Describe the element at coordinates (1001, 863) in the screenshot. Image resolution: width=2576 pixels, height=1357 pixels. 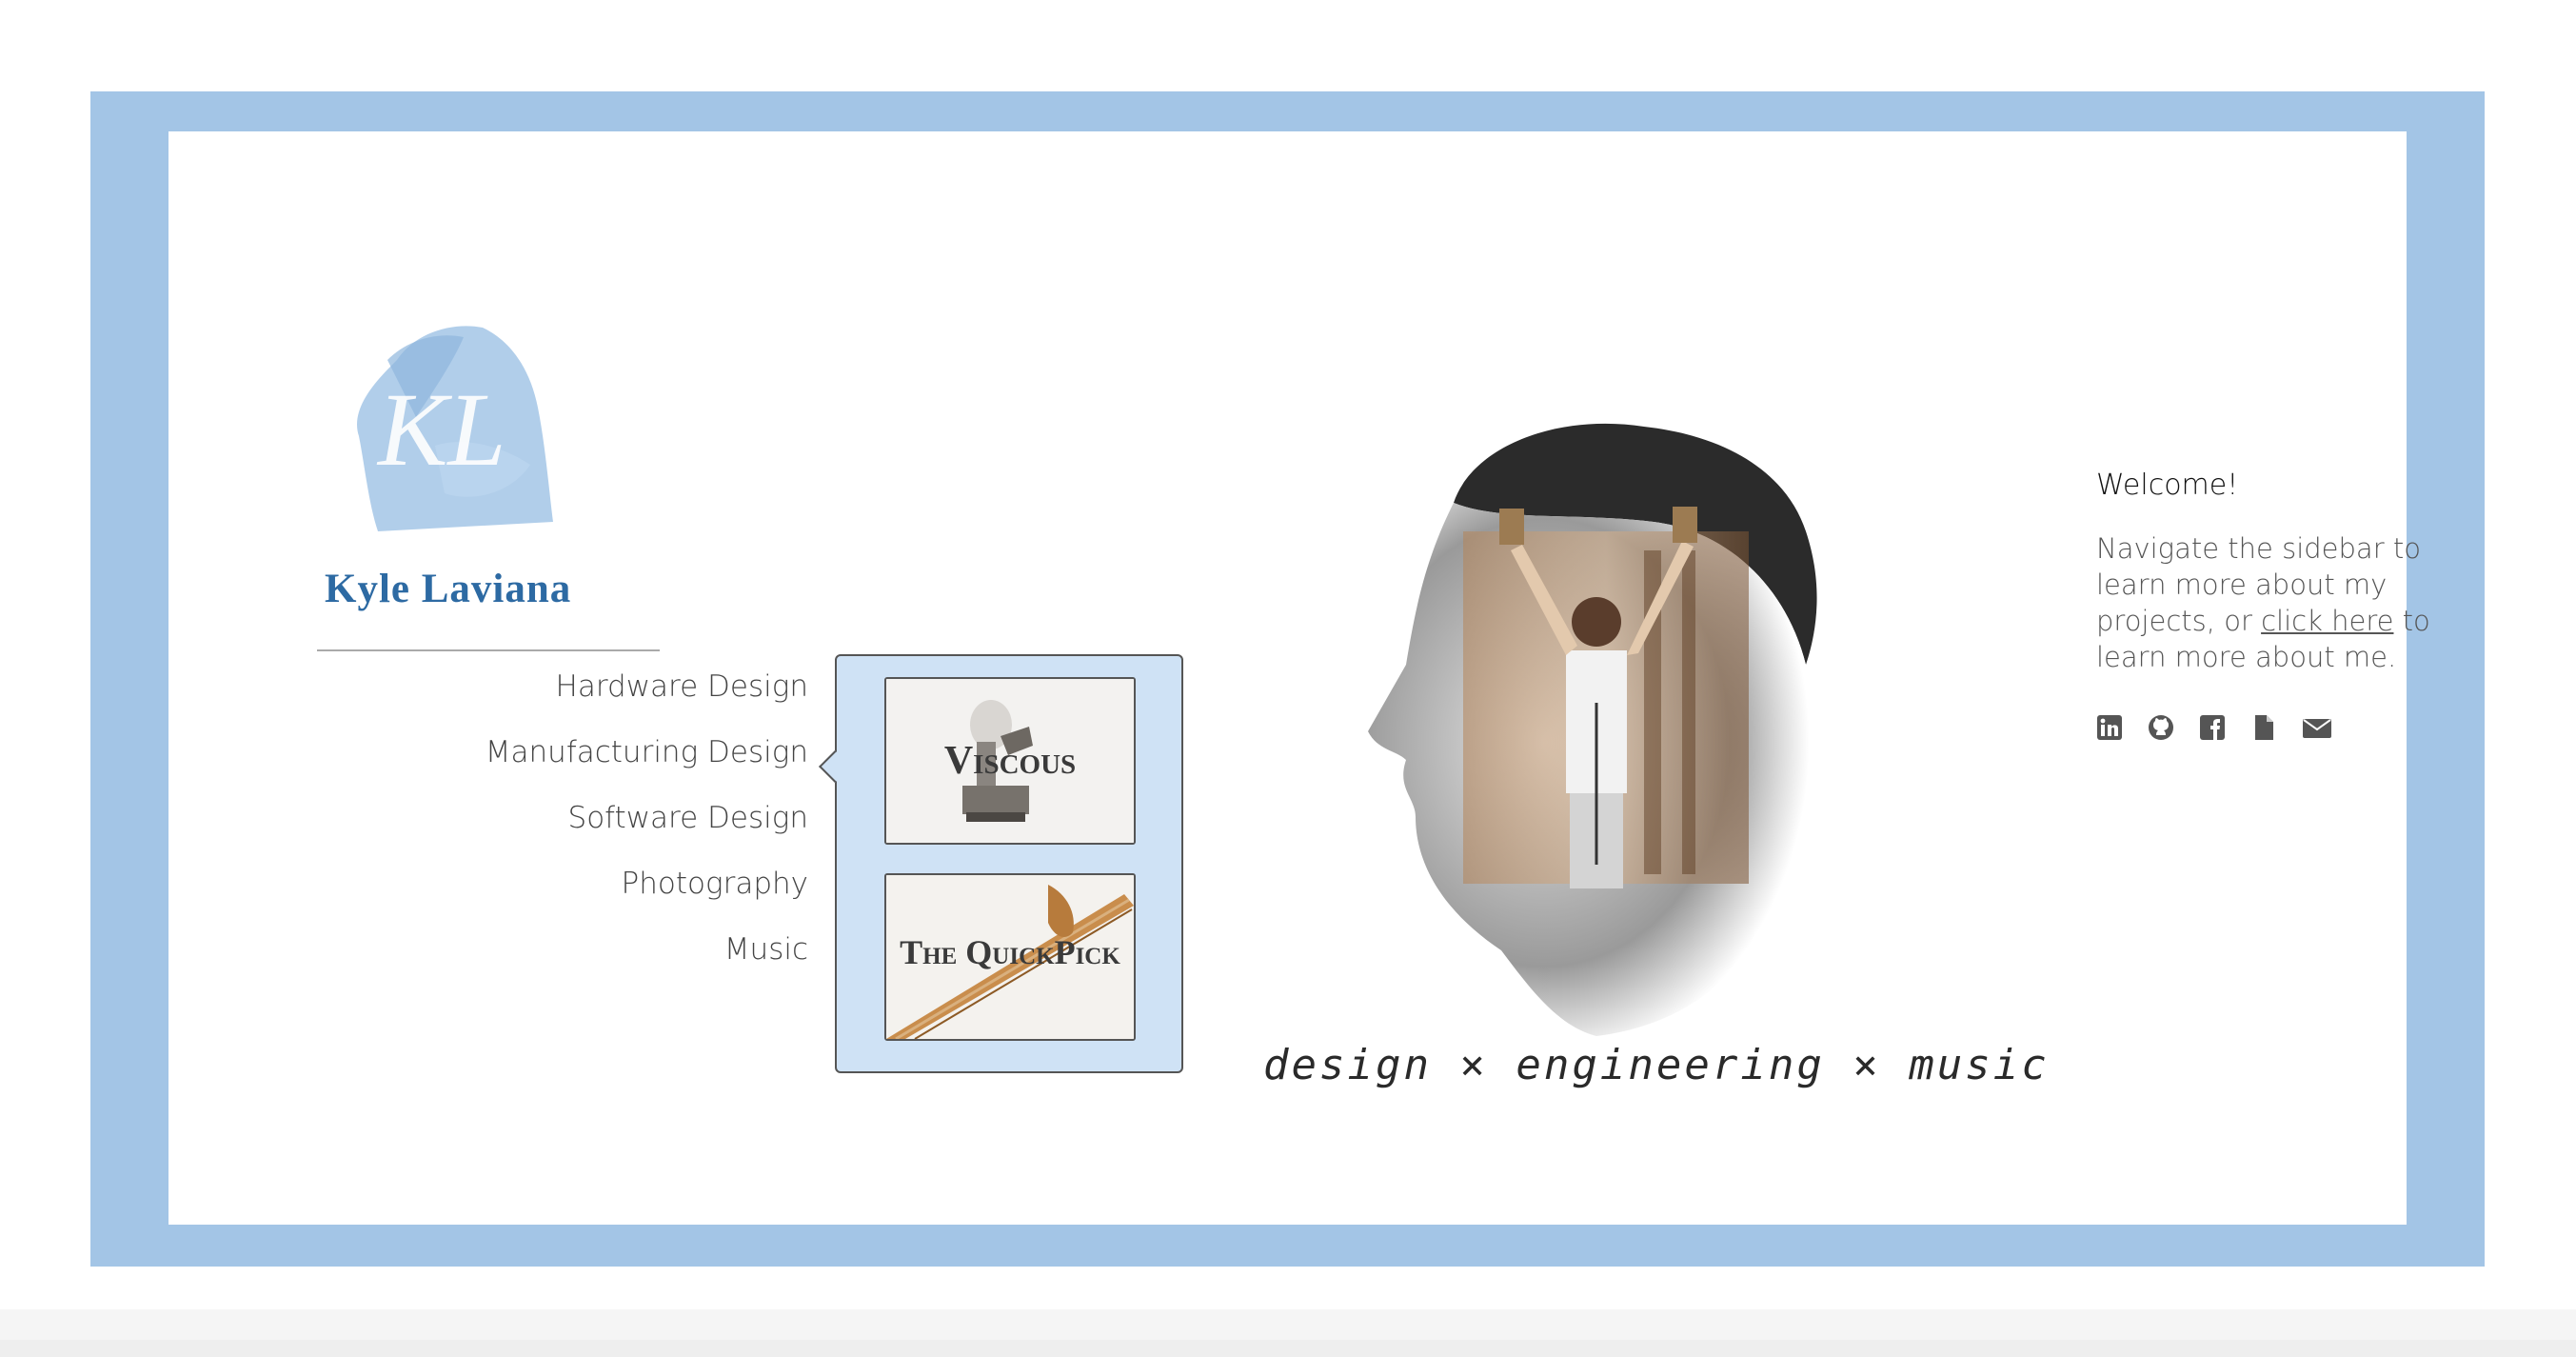
I see `submenu-popup: Viscous The QuickPick` at that location.